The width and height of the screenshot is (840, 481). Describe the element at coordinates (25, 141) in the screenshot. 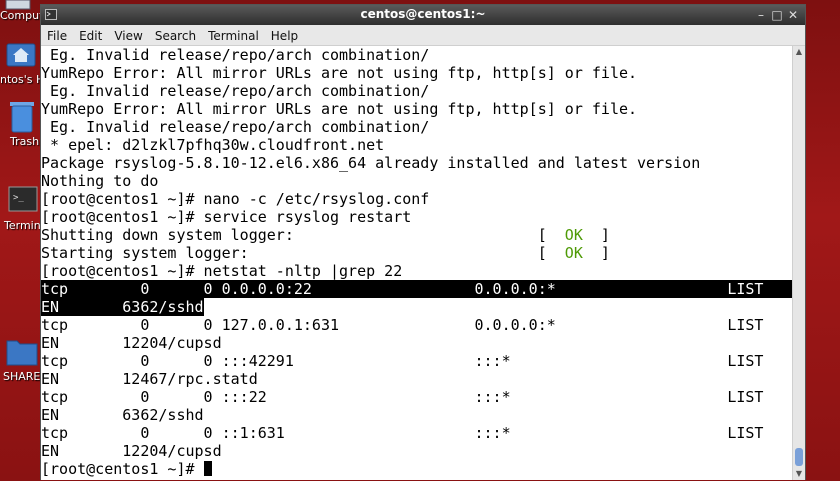

I see `desktop-label-trash: Trash` at that location.